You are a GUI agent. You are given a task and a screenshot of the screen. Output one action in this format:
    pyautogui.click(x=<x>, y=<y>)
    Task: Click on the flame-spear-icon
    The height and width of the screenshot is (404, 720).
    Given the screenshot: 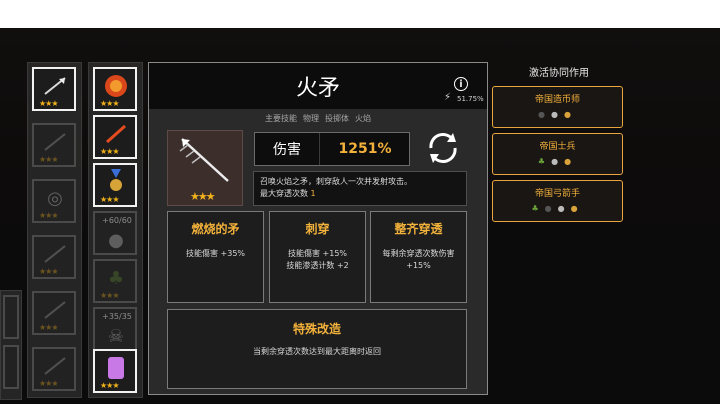 What is the action you would take?
    pyautogui.click(x=116, y=134)
    